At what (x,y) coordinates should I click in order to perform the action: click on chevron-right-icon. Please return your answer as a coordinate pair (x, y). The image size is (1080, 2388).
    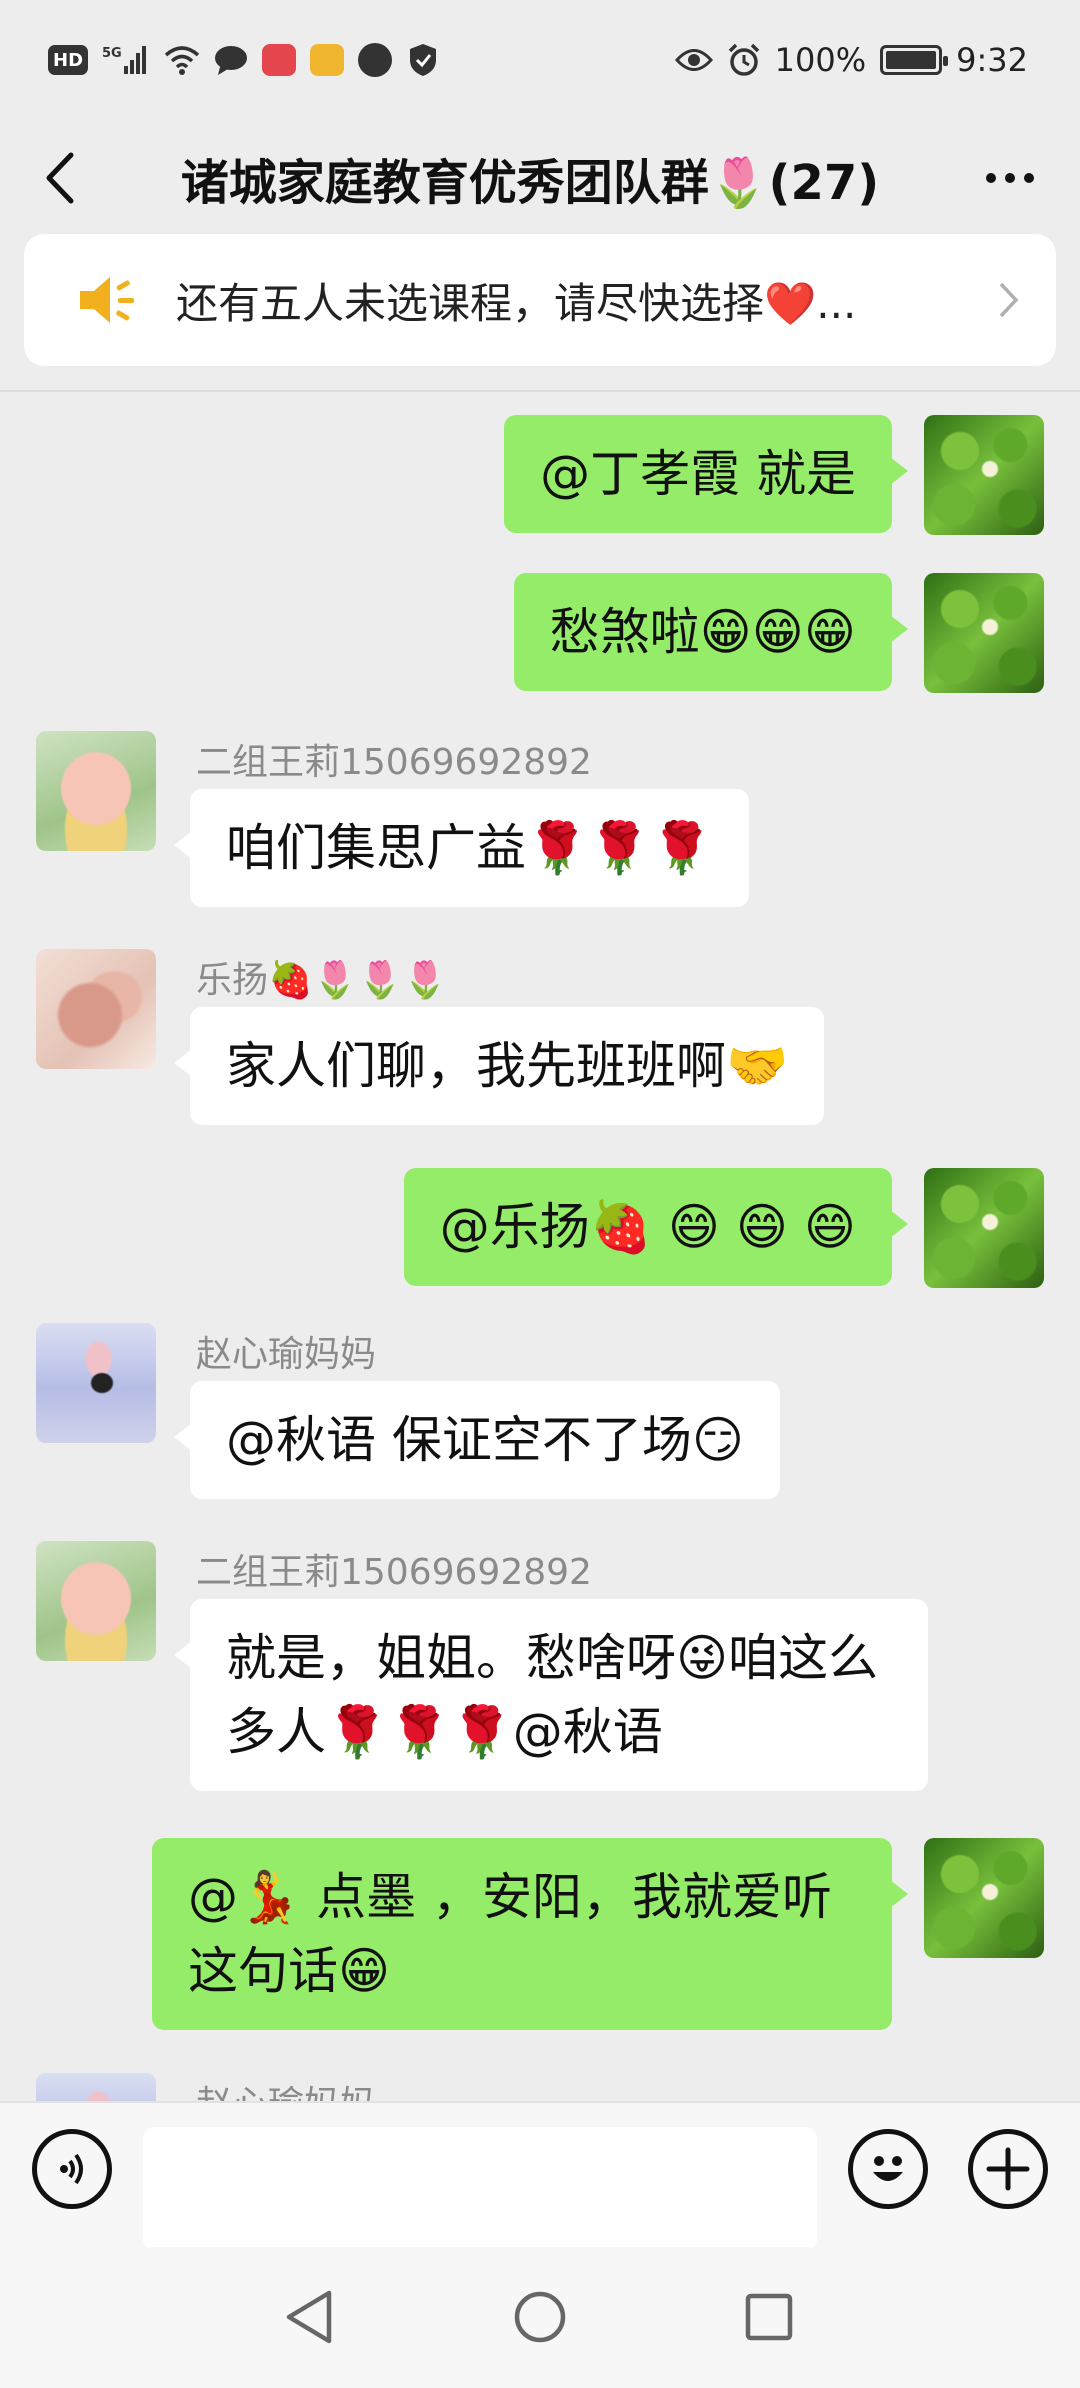
    Looking at the image, I should click on (1009, 300).